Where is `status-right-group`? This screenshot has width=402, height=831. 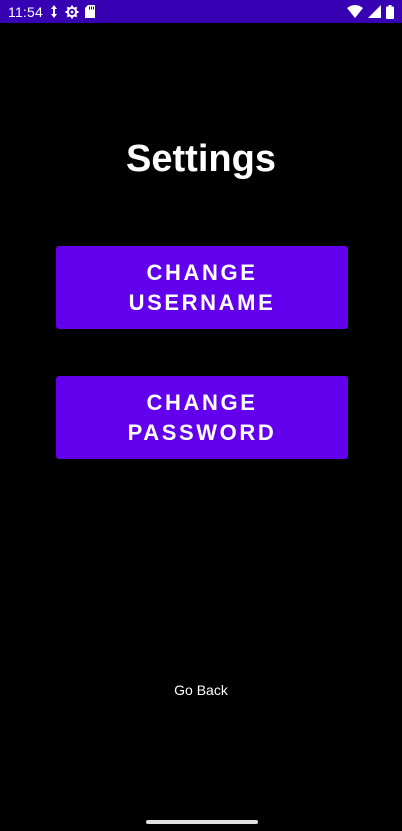 status-right-group is located at coordinates (370, 11).